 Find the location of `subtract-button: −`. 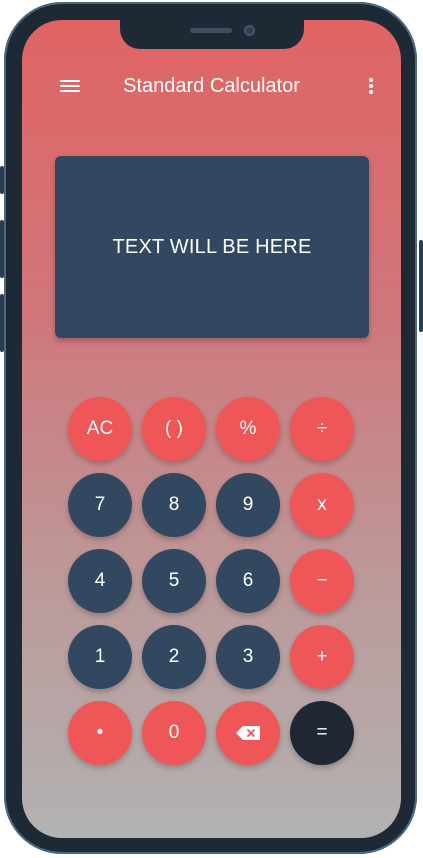

subtract-button: − is located at coordinates (322, 581).